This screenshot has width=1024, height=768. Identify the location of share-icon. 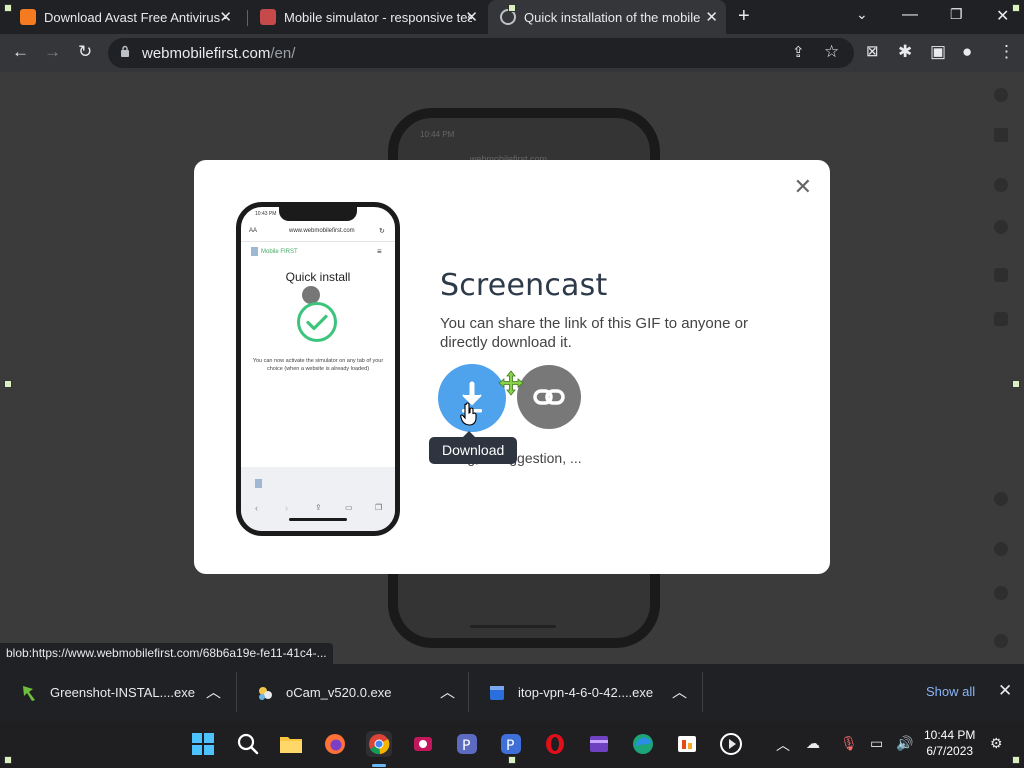
(1001, 549).